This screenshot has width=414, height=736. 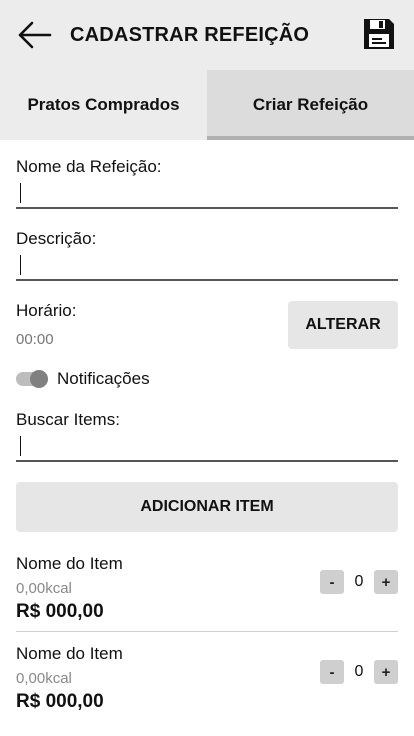 What do you see at coordinates (207, 325) in the screenshot?
I see `time-row: Horário: 00:00 ALTERAR` at bounding box center [207, 325].